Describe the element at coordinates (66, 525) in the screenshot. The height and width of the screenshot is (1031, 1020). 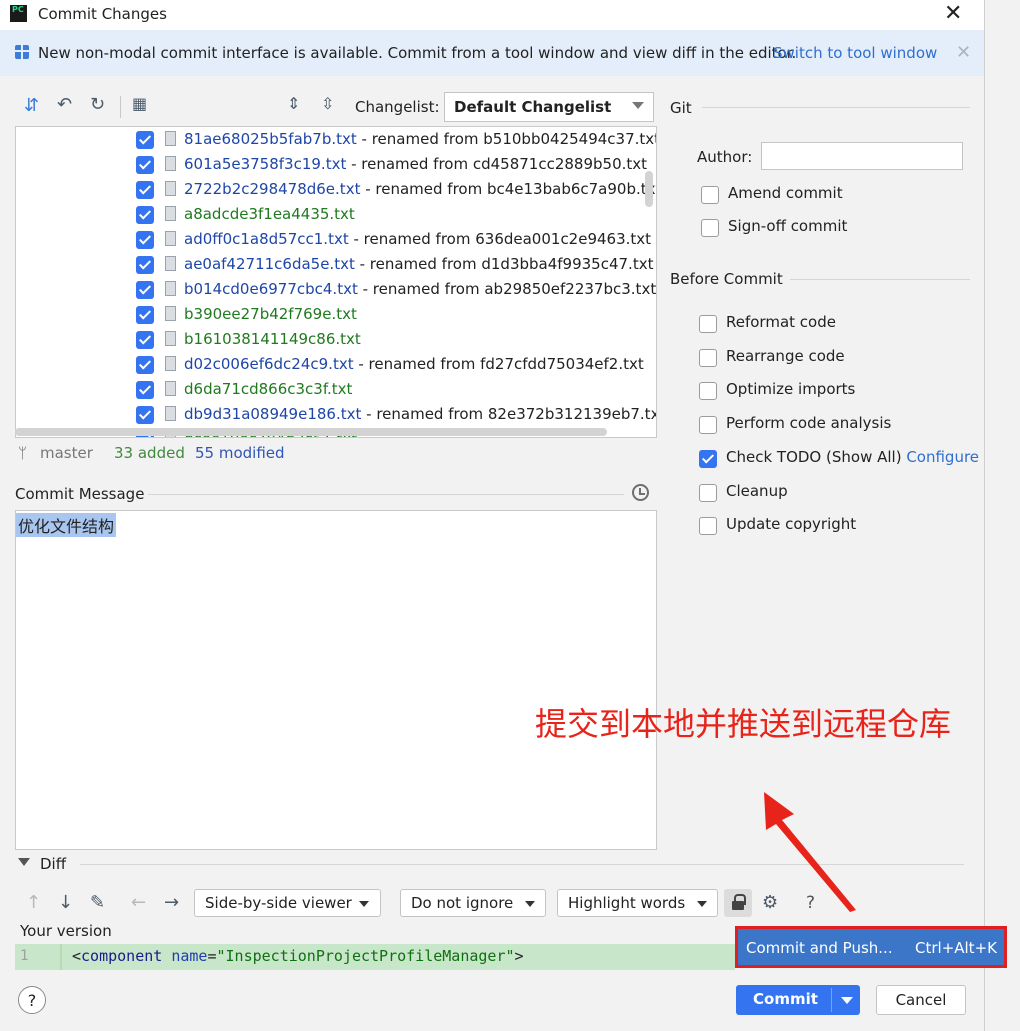
I see `commit-message-text: 优化文件结构` at that location.